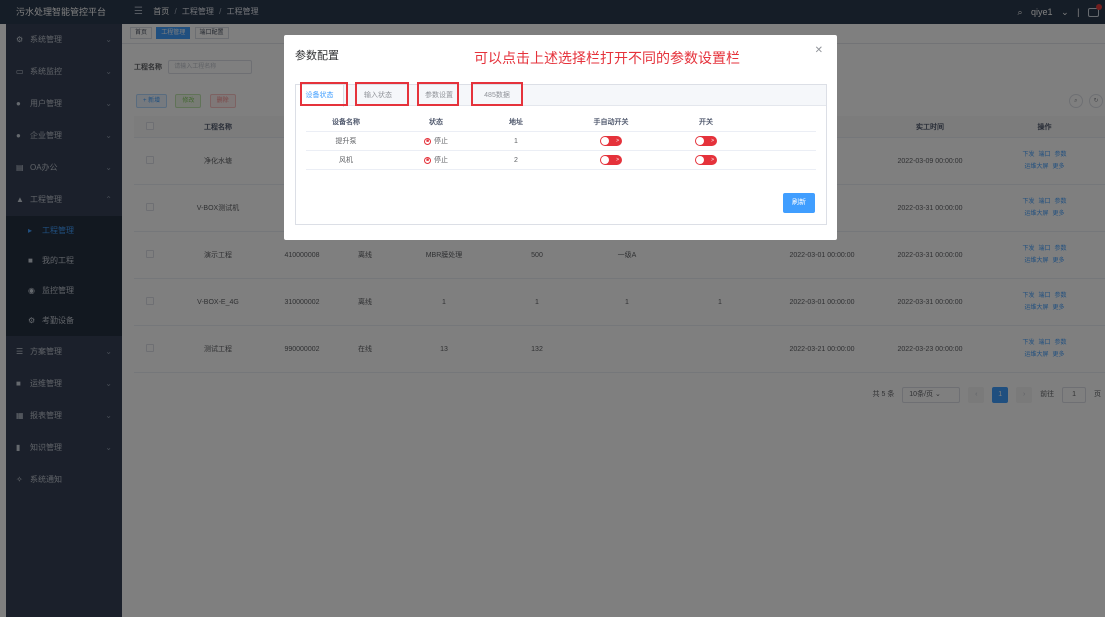  What do you see at coordinates (436, 122) in the screenshot?
I see `column-header: 状态` at bounding box center [436, 122].